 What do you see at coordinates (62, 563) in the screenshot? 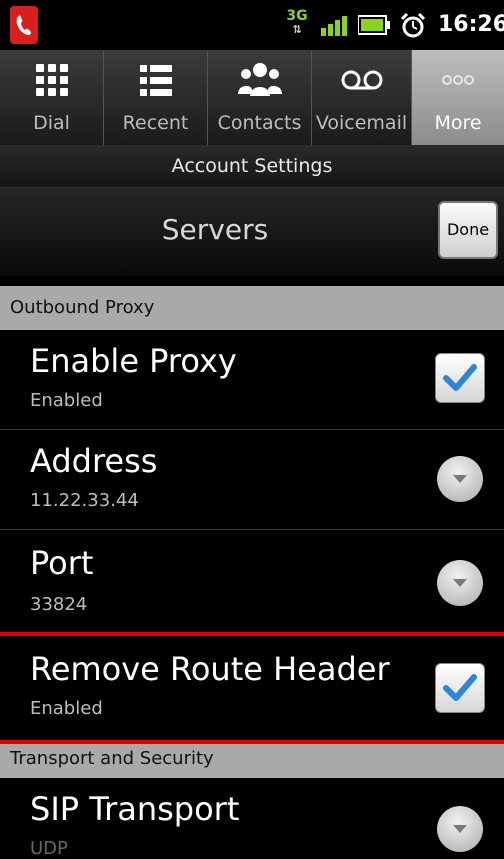
I see `row-title: Port` at bounding box center [62, 563].